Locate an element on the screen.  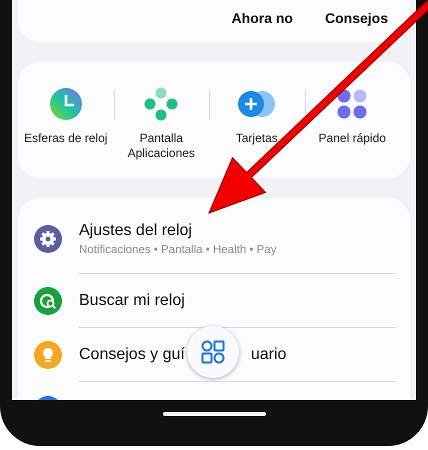
apps-icon is located at coordinates (213, 352).